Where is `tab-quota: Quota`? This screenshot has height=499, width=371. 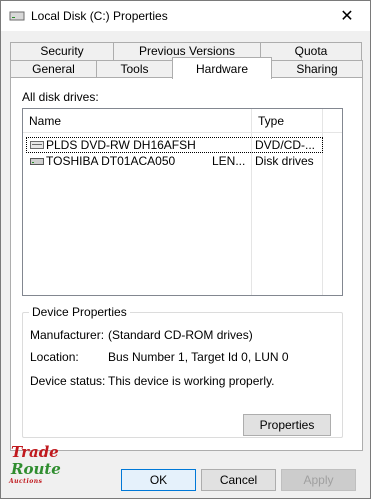
tab-quota: Quota is located at coordinates (311, 51).